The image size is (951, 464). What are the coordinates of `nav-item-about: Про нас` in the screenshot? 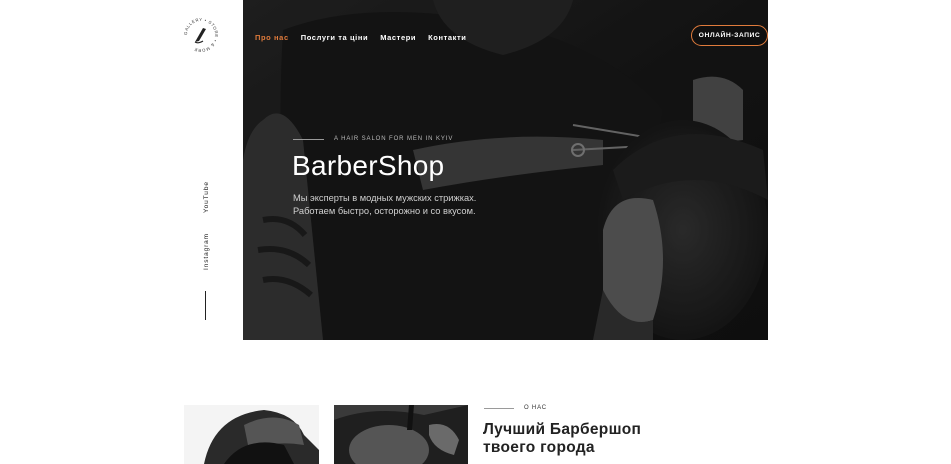 It's located at (272, 37).